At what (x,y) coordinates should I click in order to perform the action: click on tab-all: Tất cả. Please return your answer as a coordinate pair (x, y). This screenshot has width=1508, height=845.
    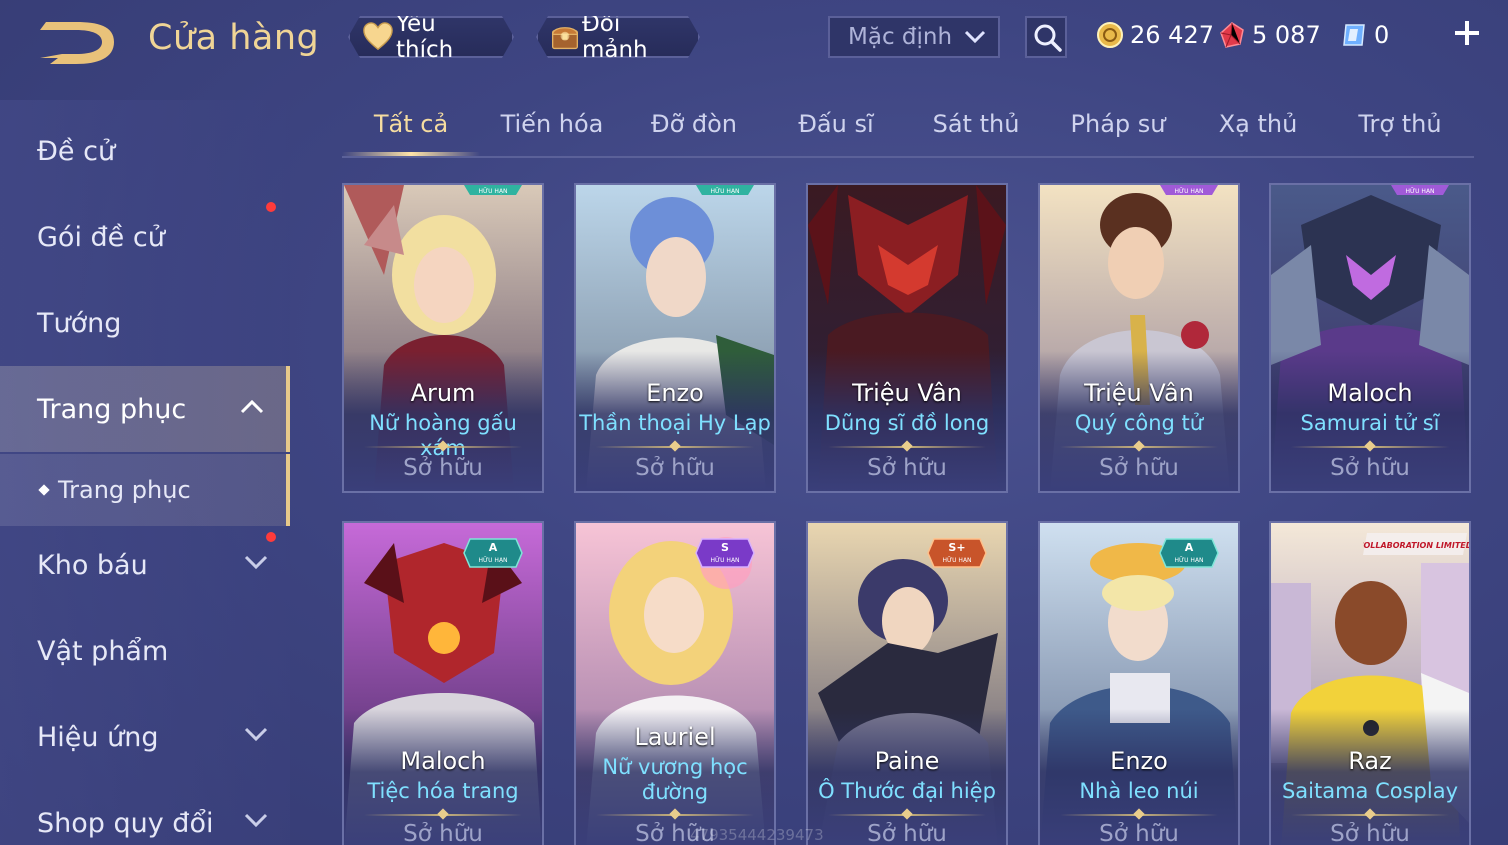
    Looking at the image, I should click on (411, 132).